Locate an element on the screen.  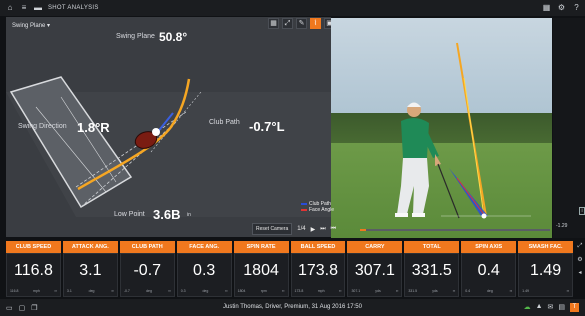
metric-tile: CLUB PATH -0.7 -0.7 deg ▪▪ is located at coordinates (147, 269).